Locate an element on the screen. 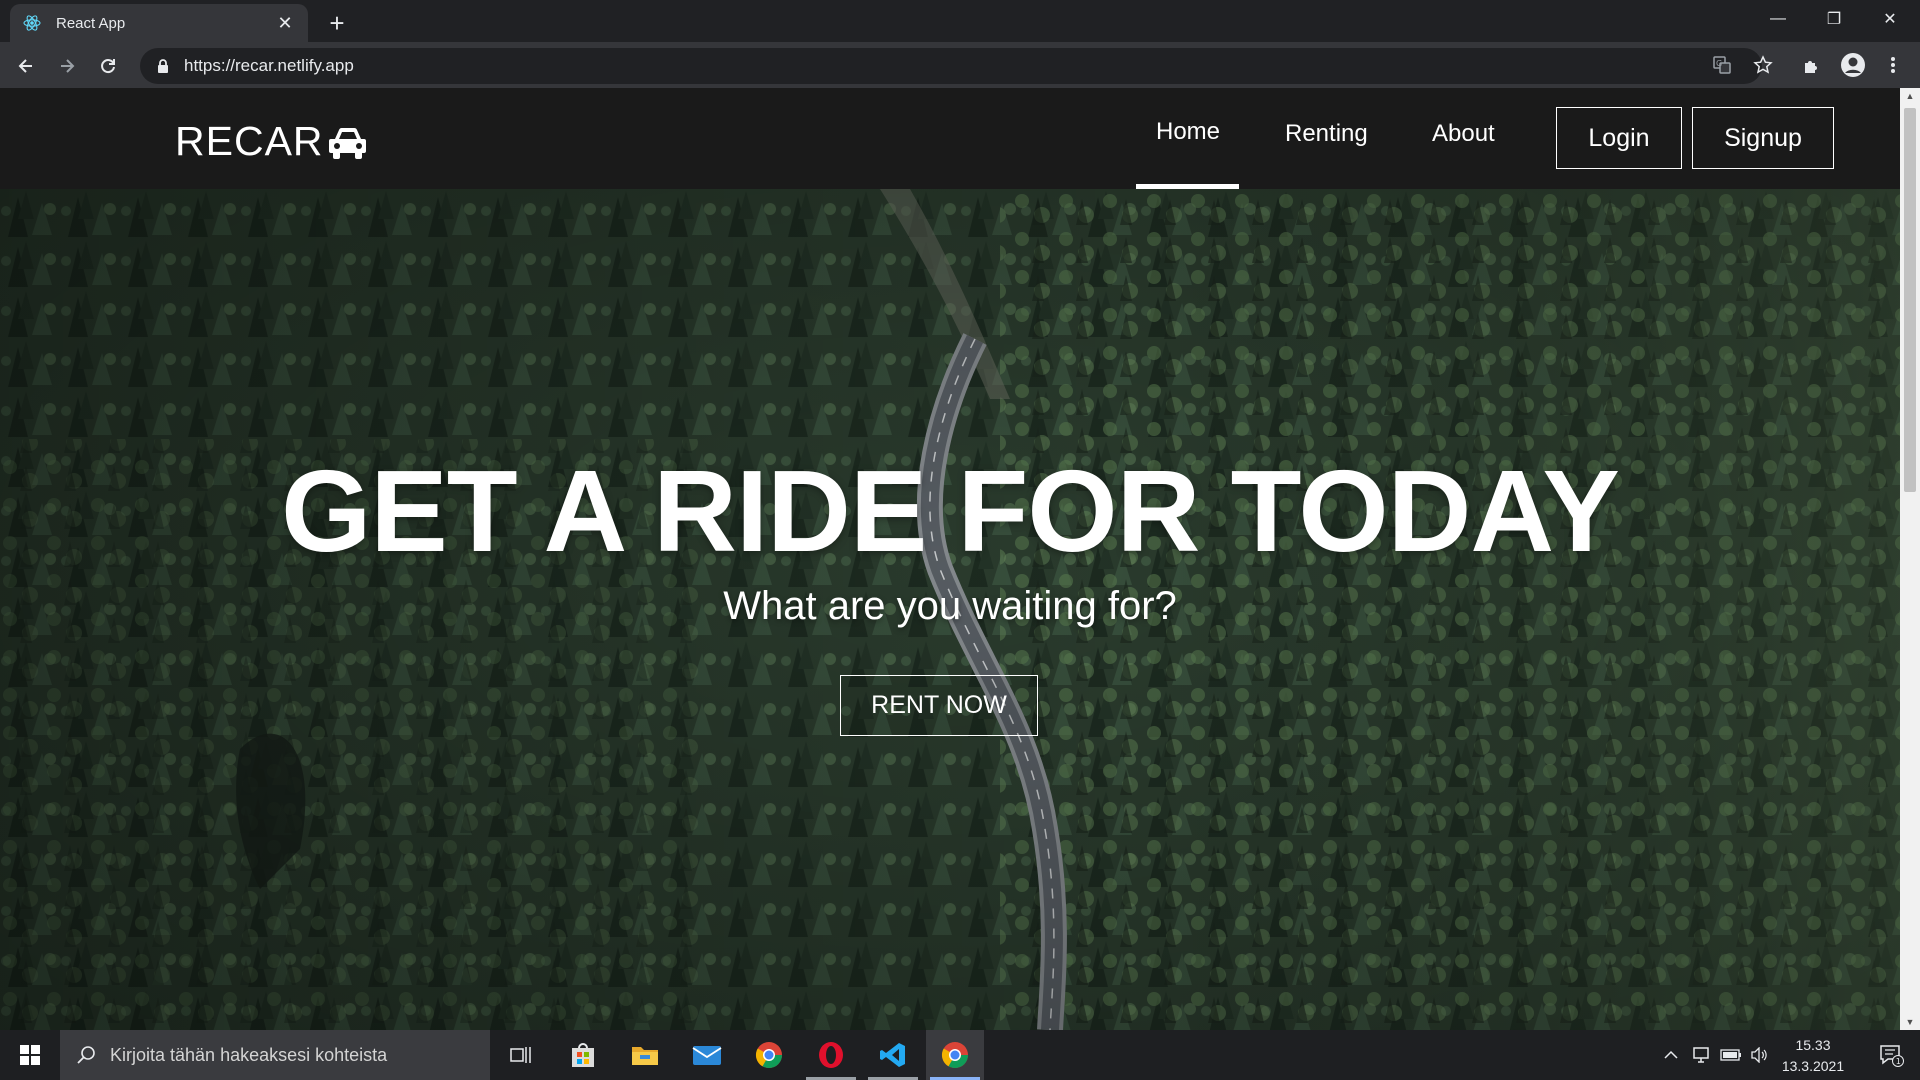  hero-subtitle: What are you waiting for? is located at coordinates (950, 606).